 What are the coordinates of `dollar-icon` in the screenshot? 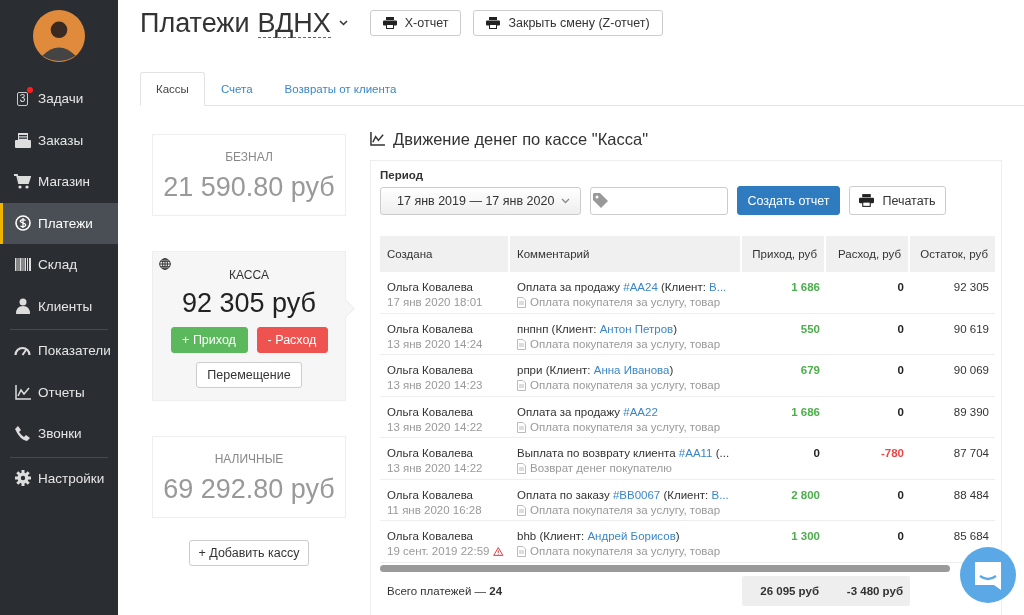 It's located at (22, 223).